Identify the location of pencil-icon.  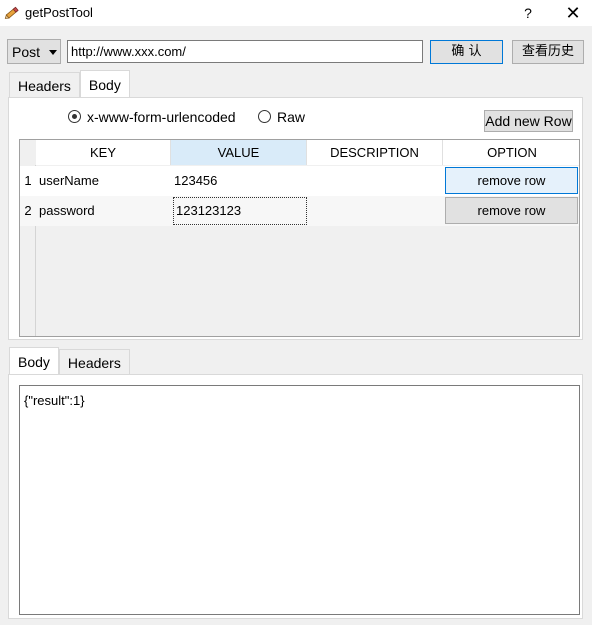
(13, 12).